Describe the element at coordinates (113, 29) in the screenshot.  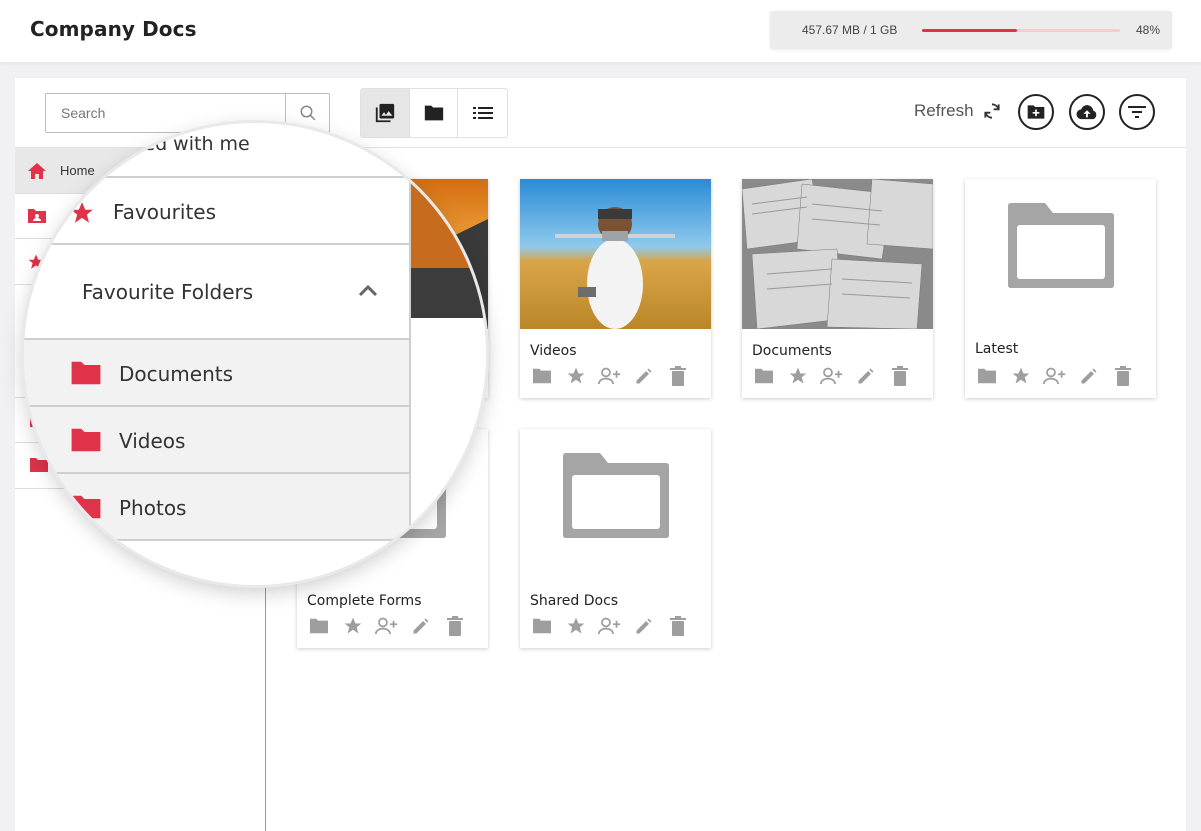
I see `app-title: Company Docs` at that location.